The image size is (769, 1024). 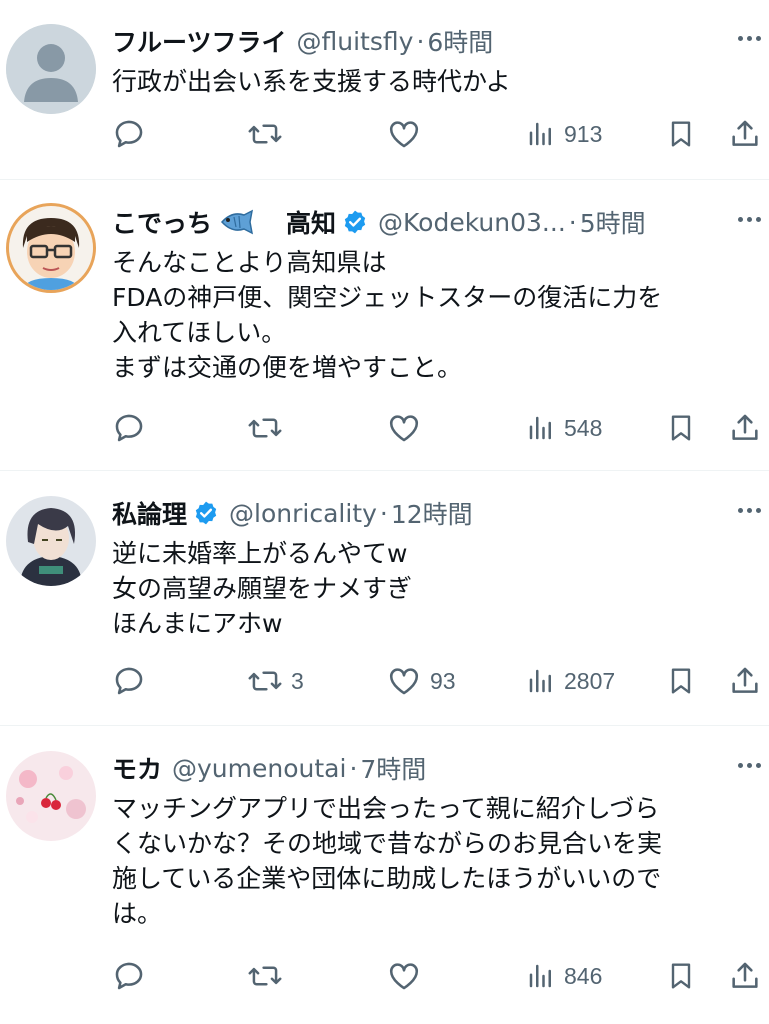 What do you see at coordinates (311, 81) in the screenshot?
I see `tweet-text-line: 行政が出会い系を支援する時代かよ` at bounding box center [311, 81].